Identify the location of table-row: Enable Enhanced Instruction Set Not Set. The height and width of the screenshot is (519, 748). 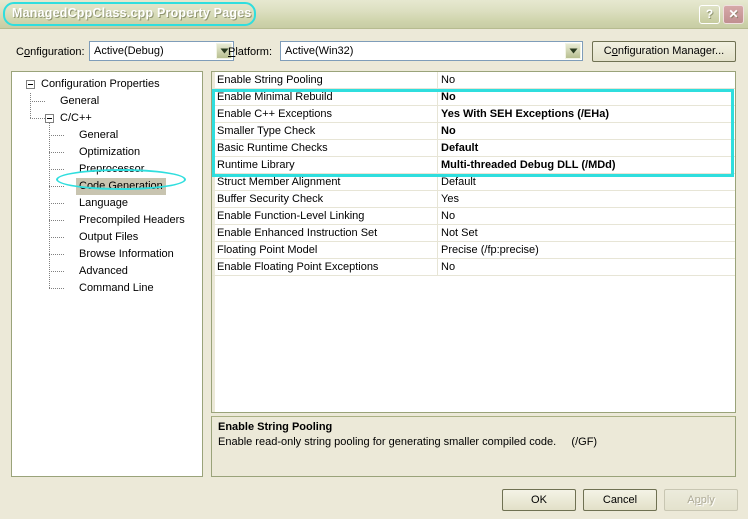
(473, 233).